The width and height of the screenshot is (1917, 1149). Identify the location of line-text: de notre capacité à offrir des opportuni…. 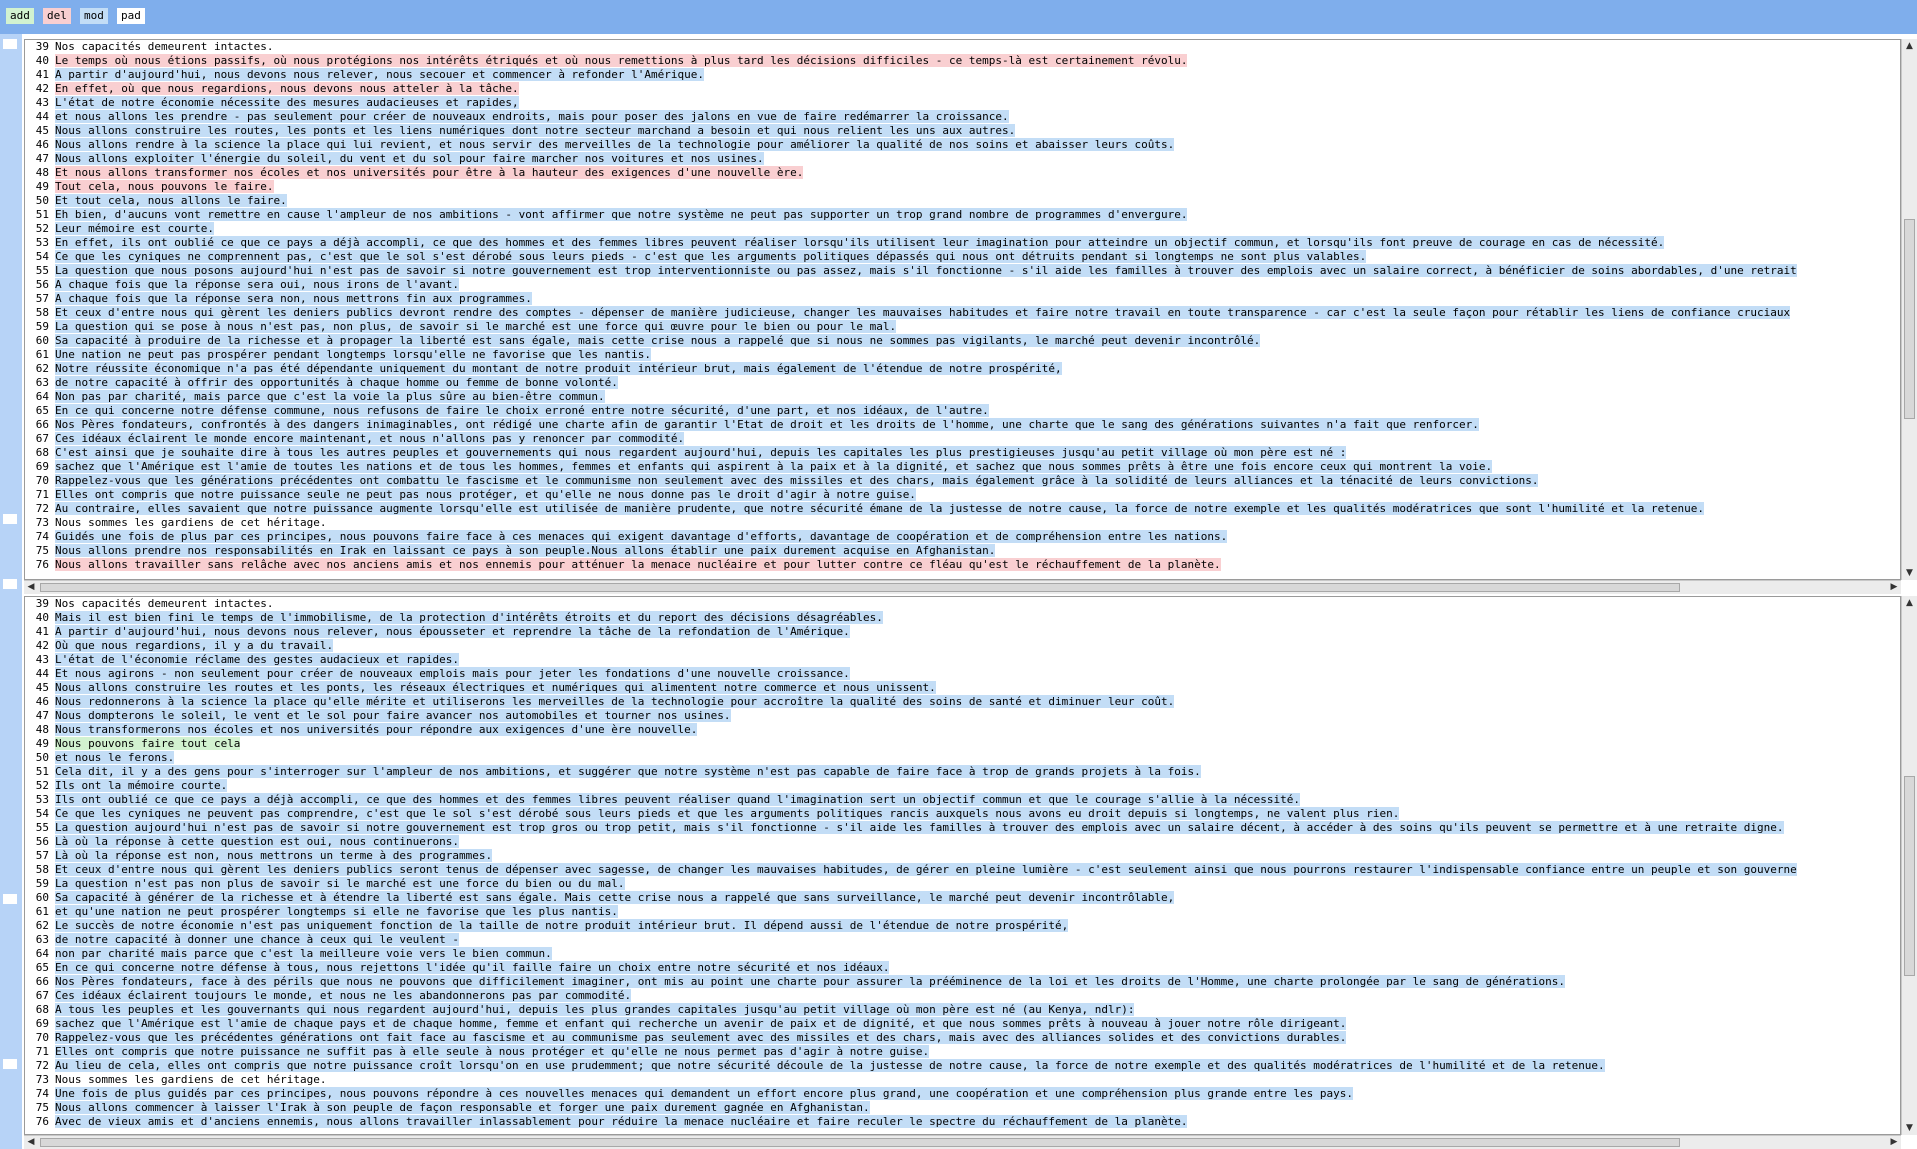
(336, 382).